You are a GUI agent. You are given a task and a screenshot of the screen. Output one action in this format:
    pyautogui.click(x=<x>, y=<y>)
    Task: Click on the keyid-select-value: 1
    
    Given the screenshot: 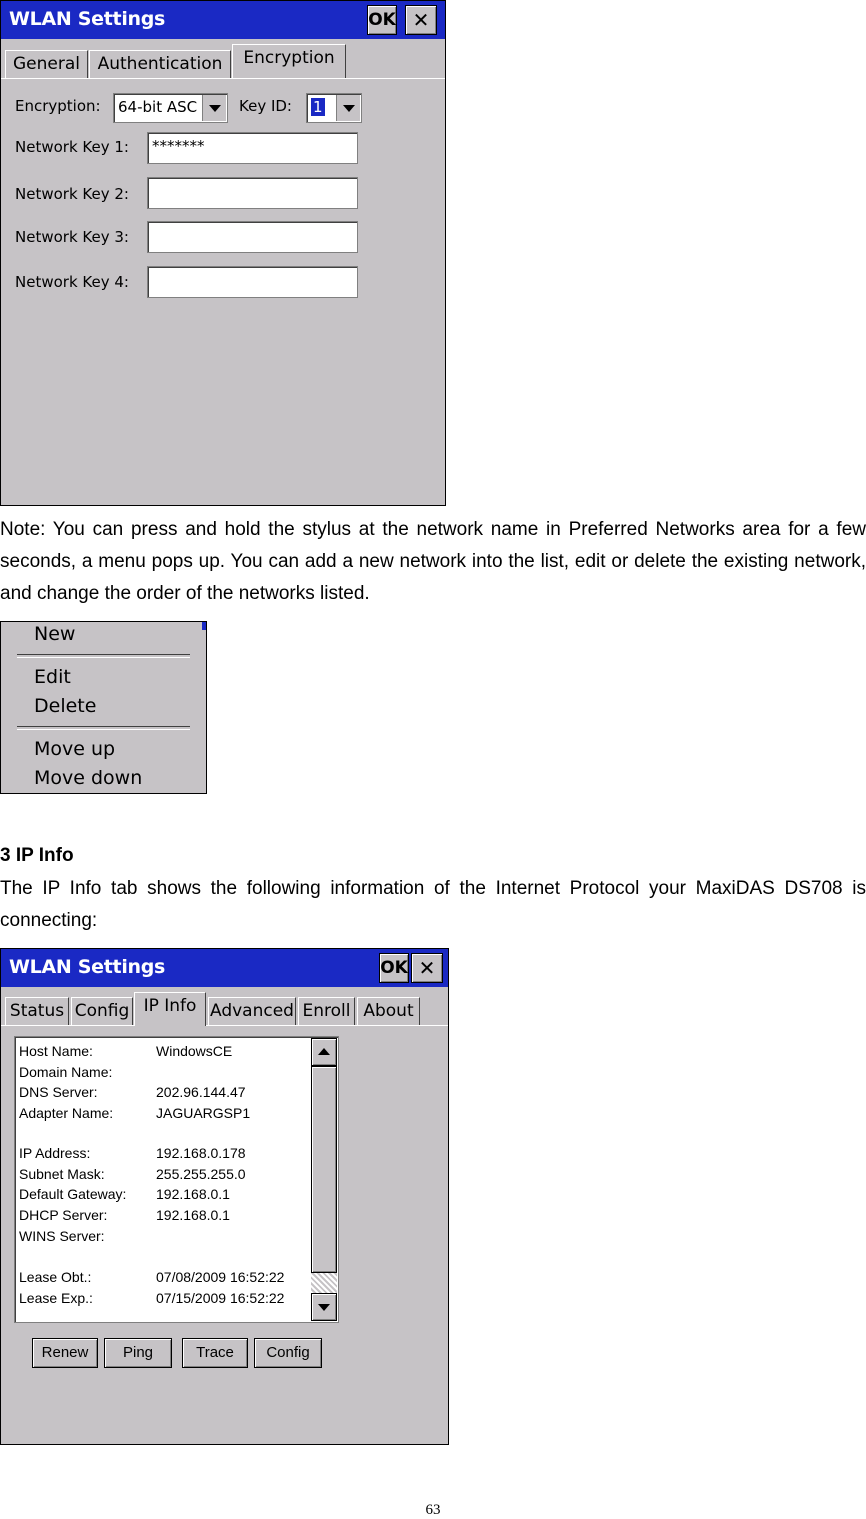 What is the action you would take?
    pyautogui.click(x=318, y=107)
    